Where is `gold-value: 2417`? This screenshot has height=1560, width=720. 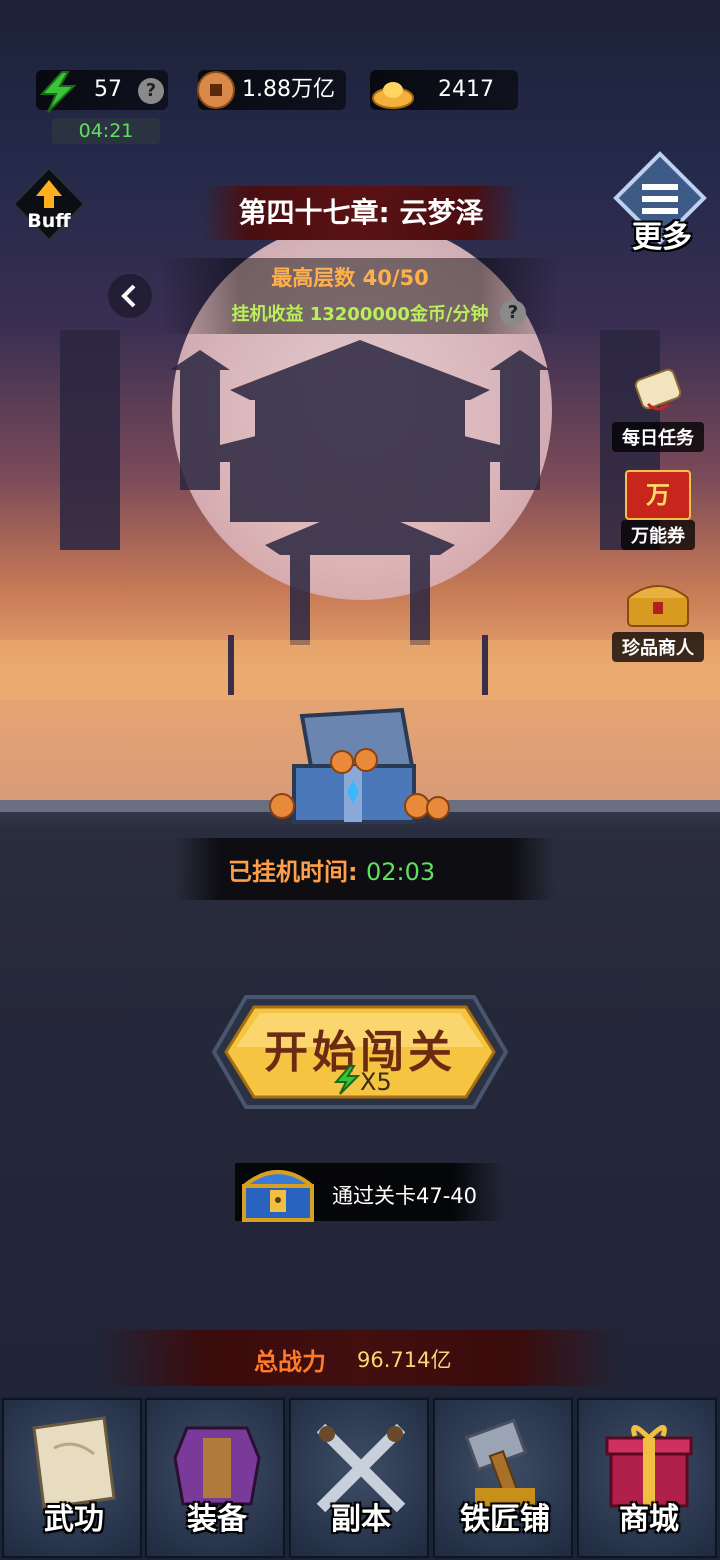 gold-value: 2417 is located at coordinates (466, 89).